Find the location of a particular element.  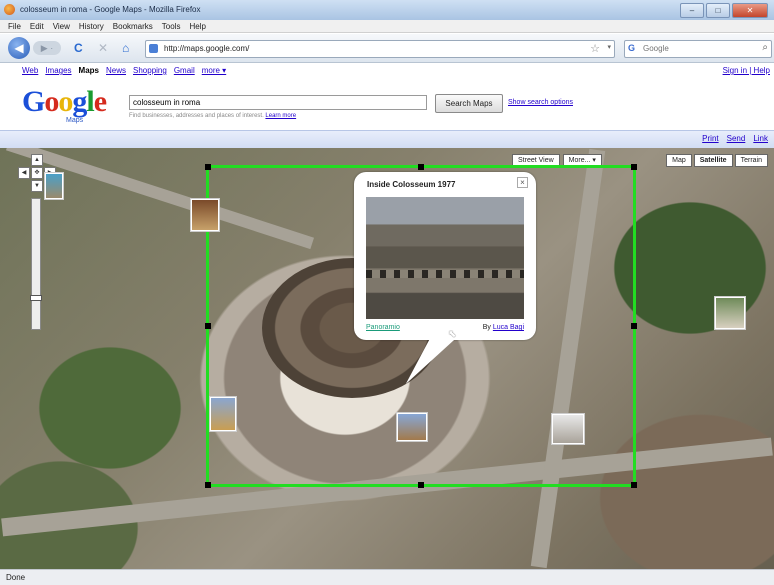

menu-history: History is located at coordinates (91, 26).